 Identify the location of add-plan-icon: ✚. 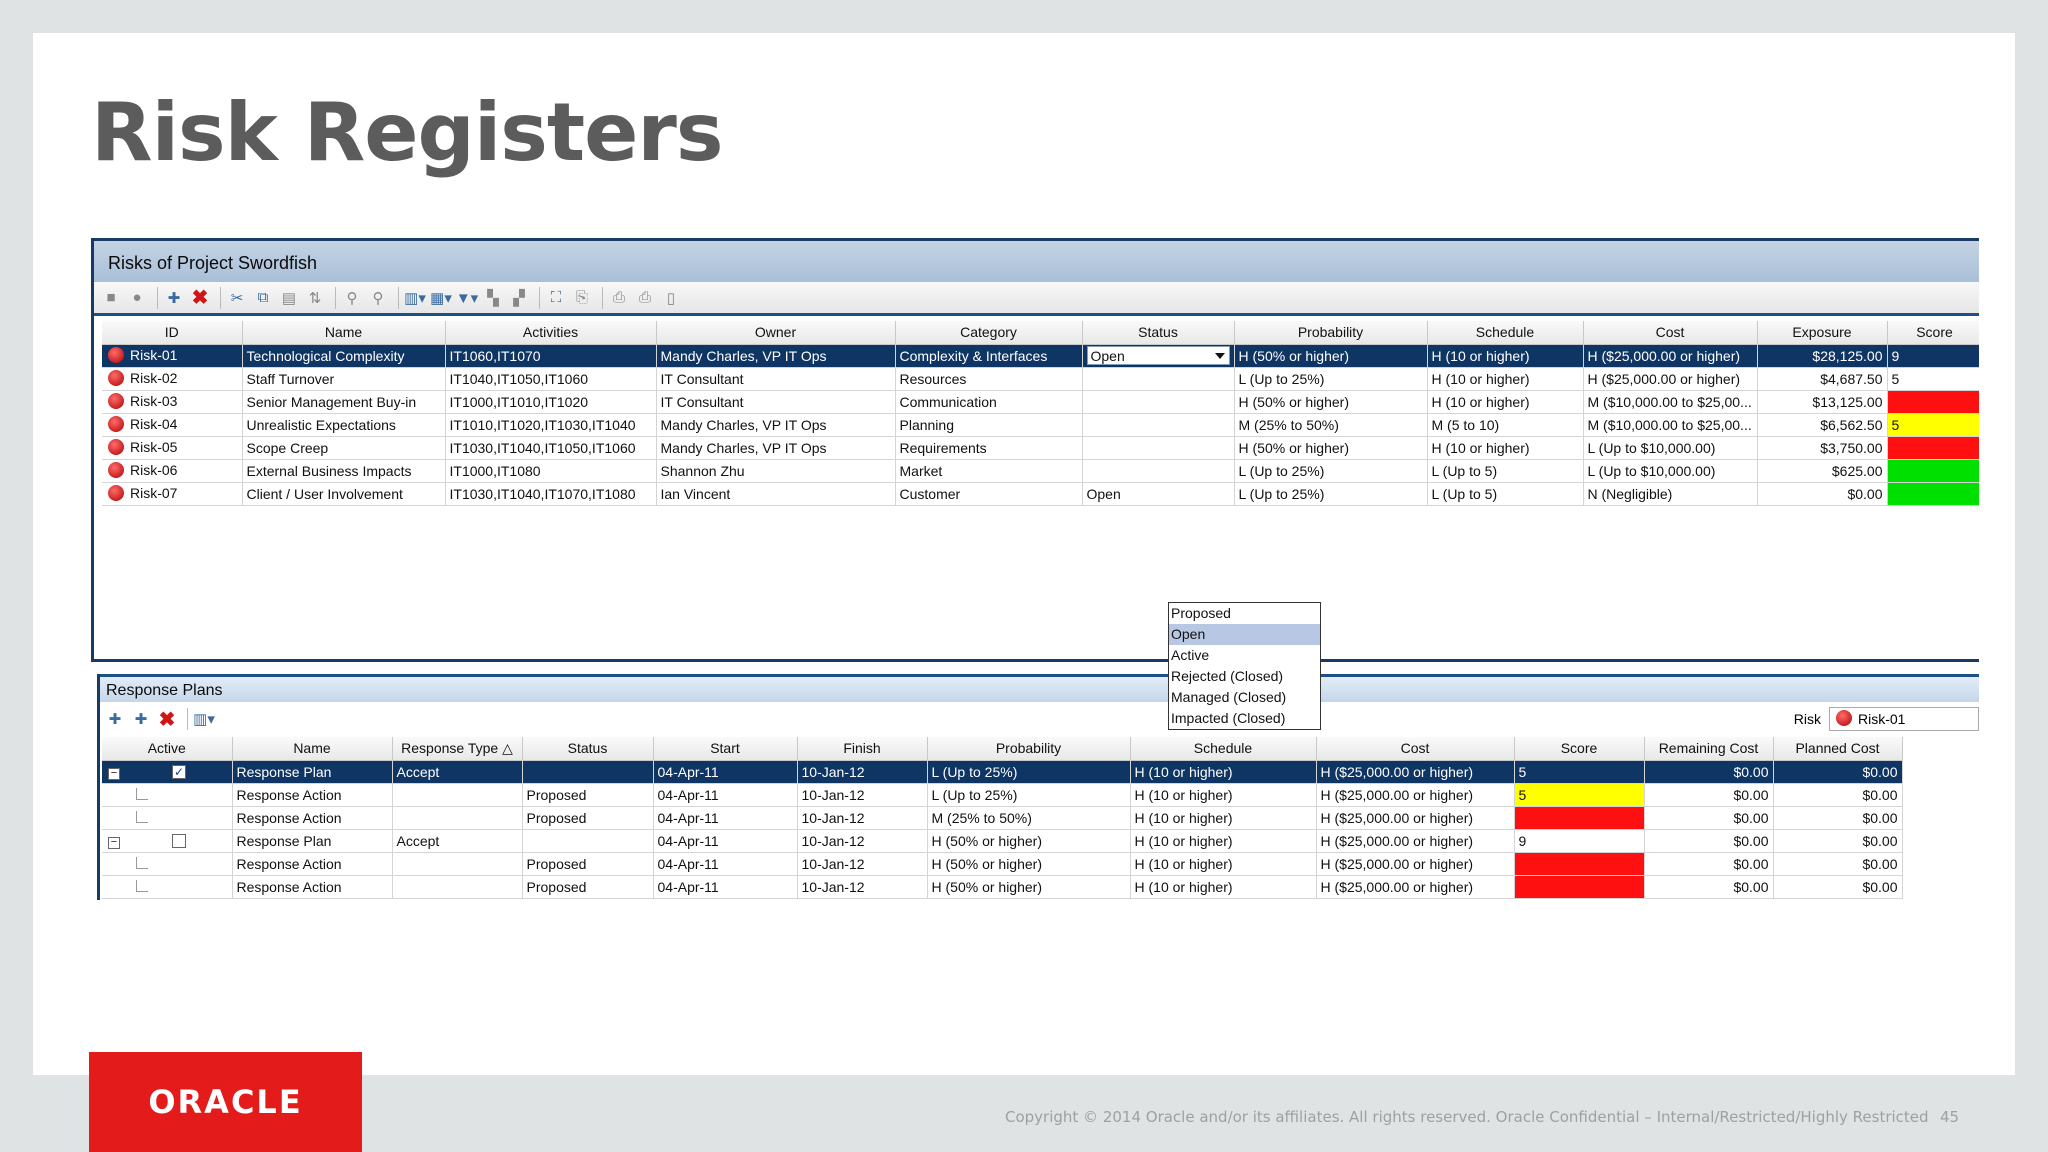
(115, 719).